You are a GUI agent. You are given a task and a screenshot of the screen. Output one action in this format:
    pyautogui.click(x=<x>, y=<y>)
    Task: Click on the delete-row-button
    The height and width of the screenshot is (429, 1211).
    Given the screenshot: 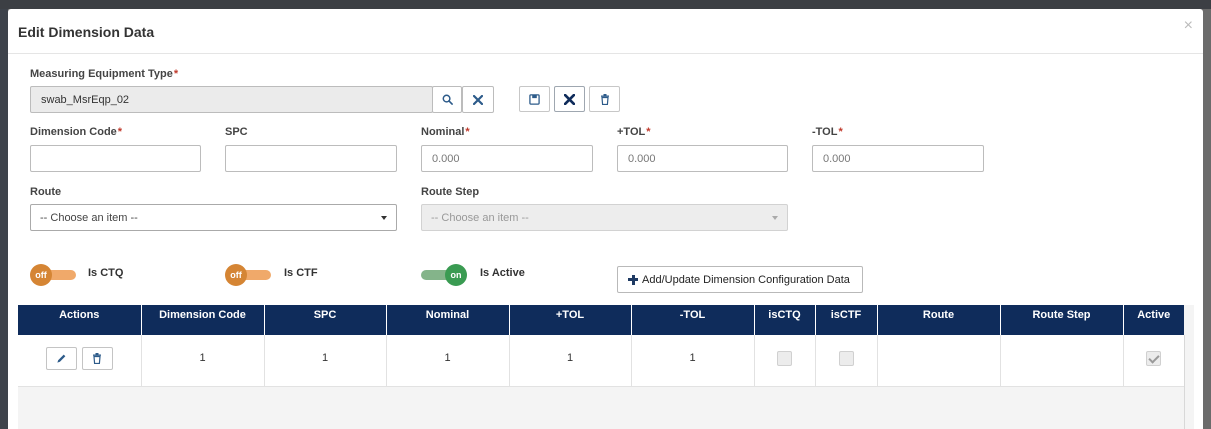 What is the action you would take?
    pyautogui.click(x=97, y=358)
    